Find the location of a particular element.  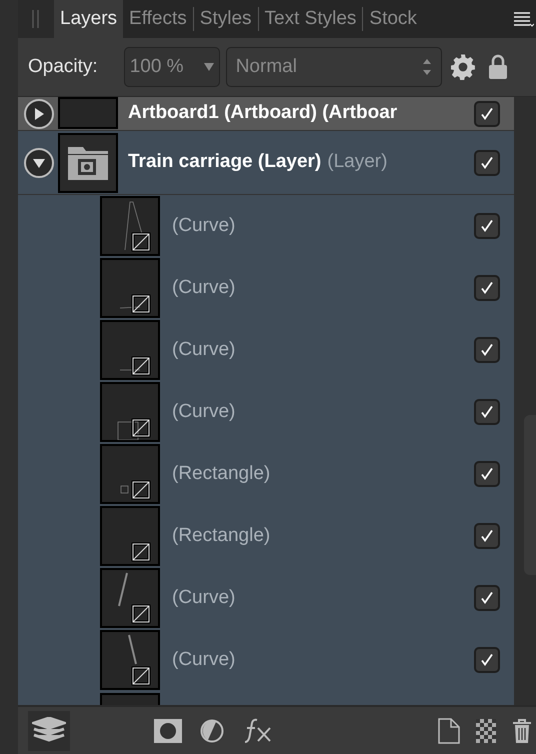

trash-icon is located at coordinates (522, 731).